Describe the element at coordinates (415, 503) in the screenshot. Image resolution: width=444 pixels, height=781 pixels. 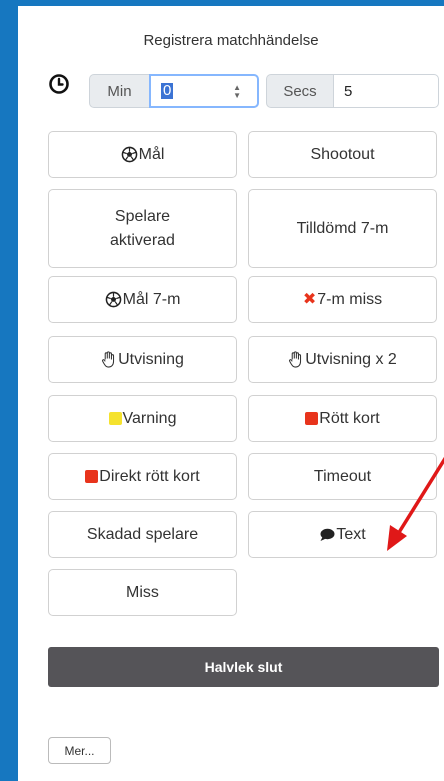
I see `red-arrow-annotation` at that location.